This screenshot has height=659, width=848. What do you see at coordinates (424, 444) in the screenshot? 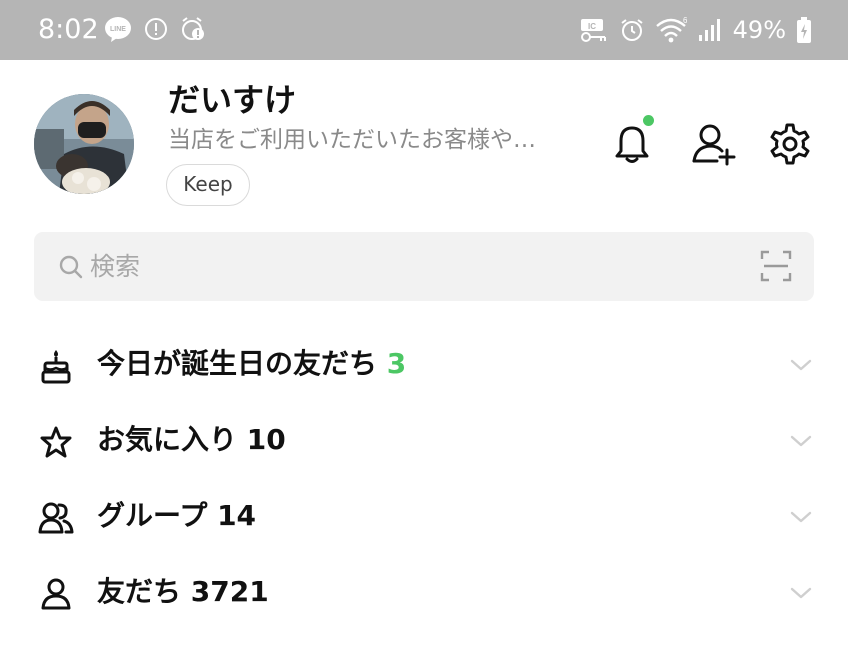
I see `section-favorites: お気に入り 10` at bounding box center [424, 444].